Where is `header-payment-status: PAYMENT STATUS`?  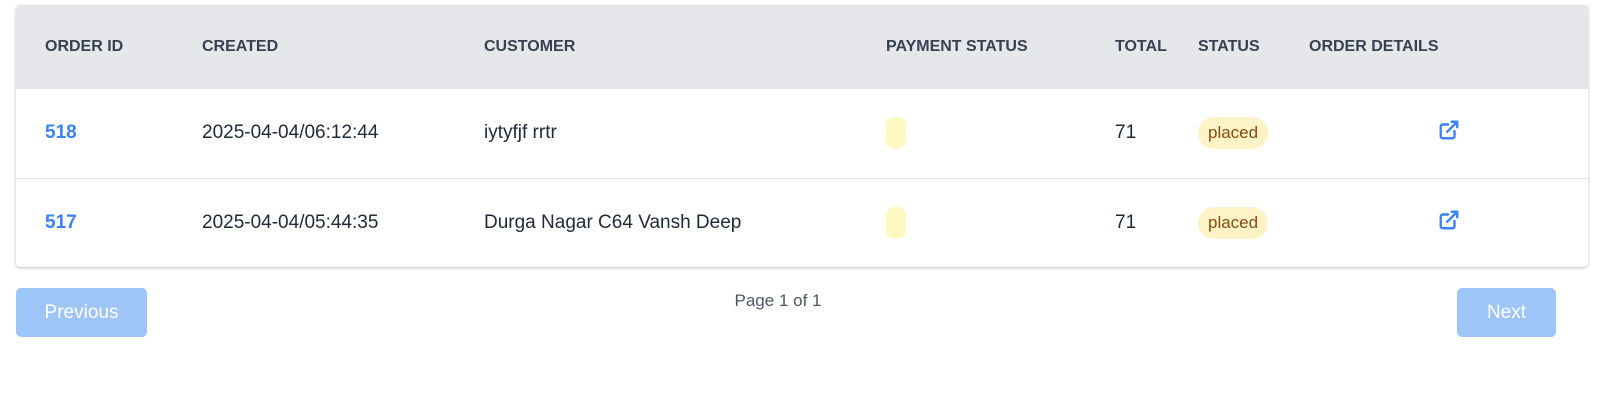 header-payment-status: PAYMENT STATUS is located at coordinates (957, 46).